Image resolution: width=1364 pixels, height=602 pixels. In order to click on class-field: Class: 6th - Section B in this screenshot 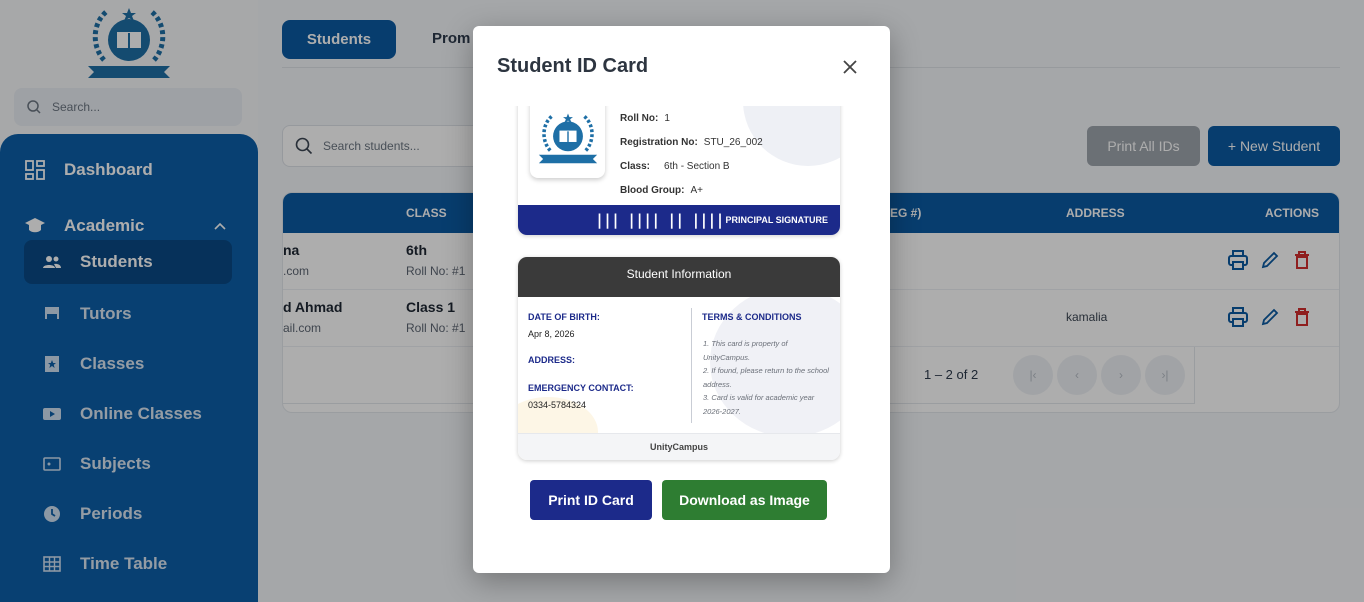, I will do `click(675, 166)`.